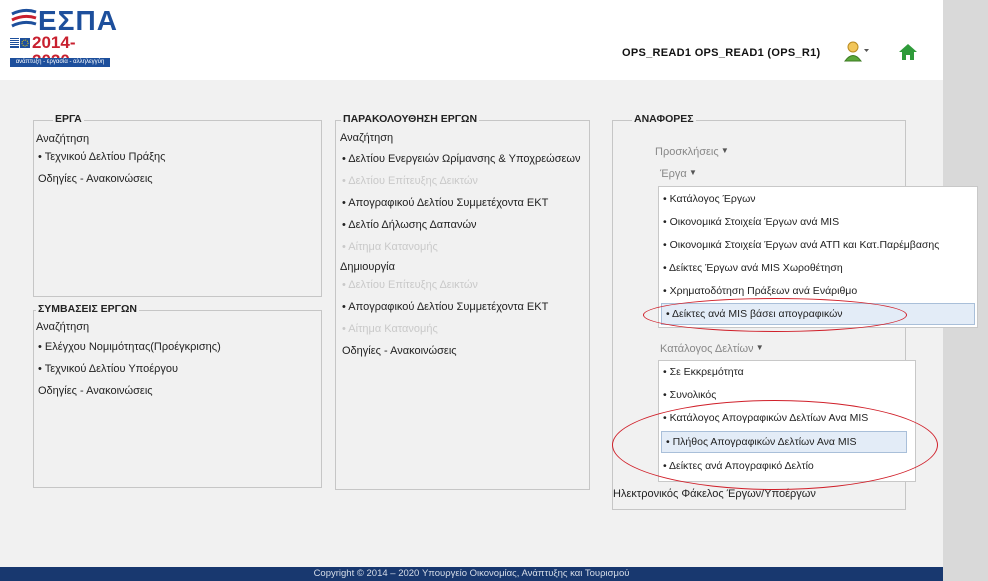 This screenshot has width=988, height=581. Describe the element at coordinates (399, 351) in the screenshot. I see `parakolouthisi-announcements: Οδηγίες - Ανακοινώσεις` at that location.